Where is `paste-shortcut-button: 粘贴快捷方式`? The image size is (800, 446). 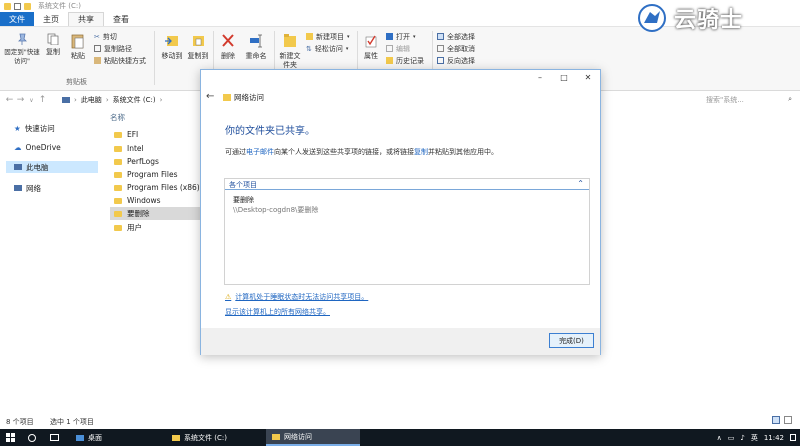 paste-shortcut-button: 粘贴快捷方式 is located at coordinates (120, 60).